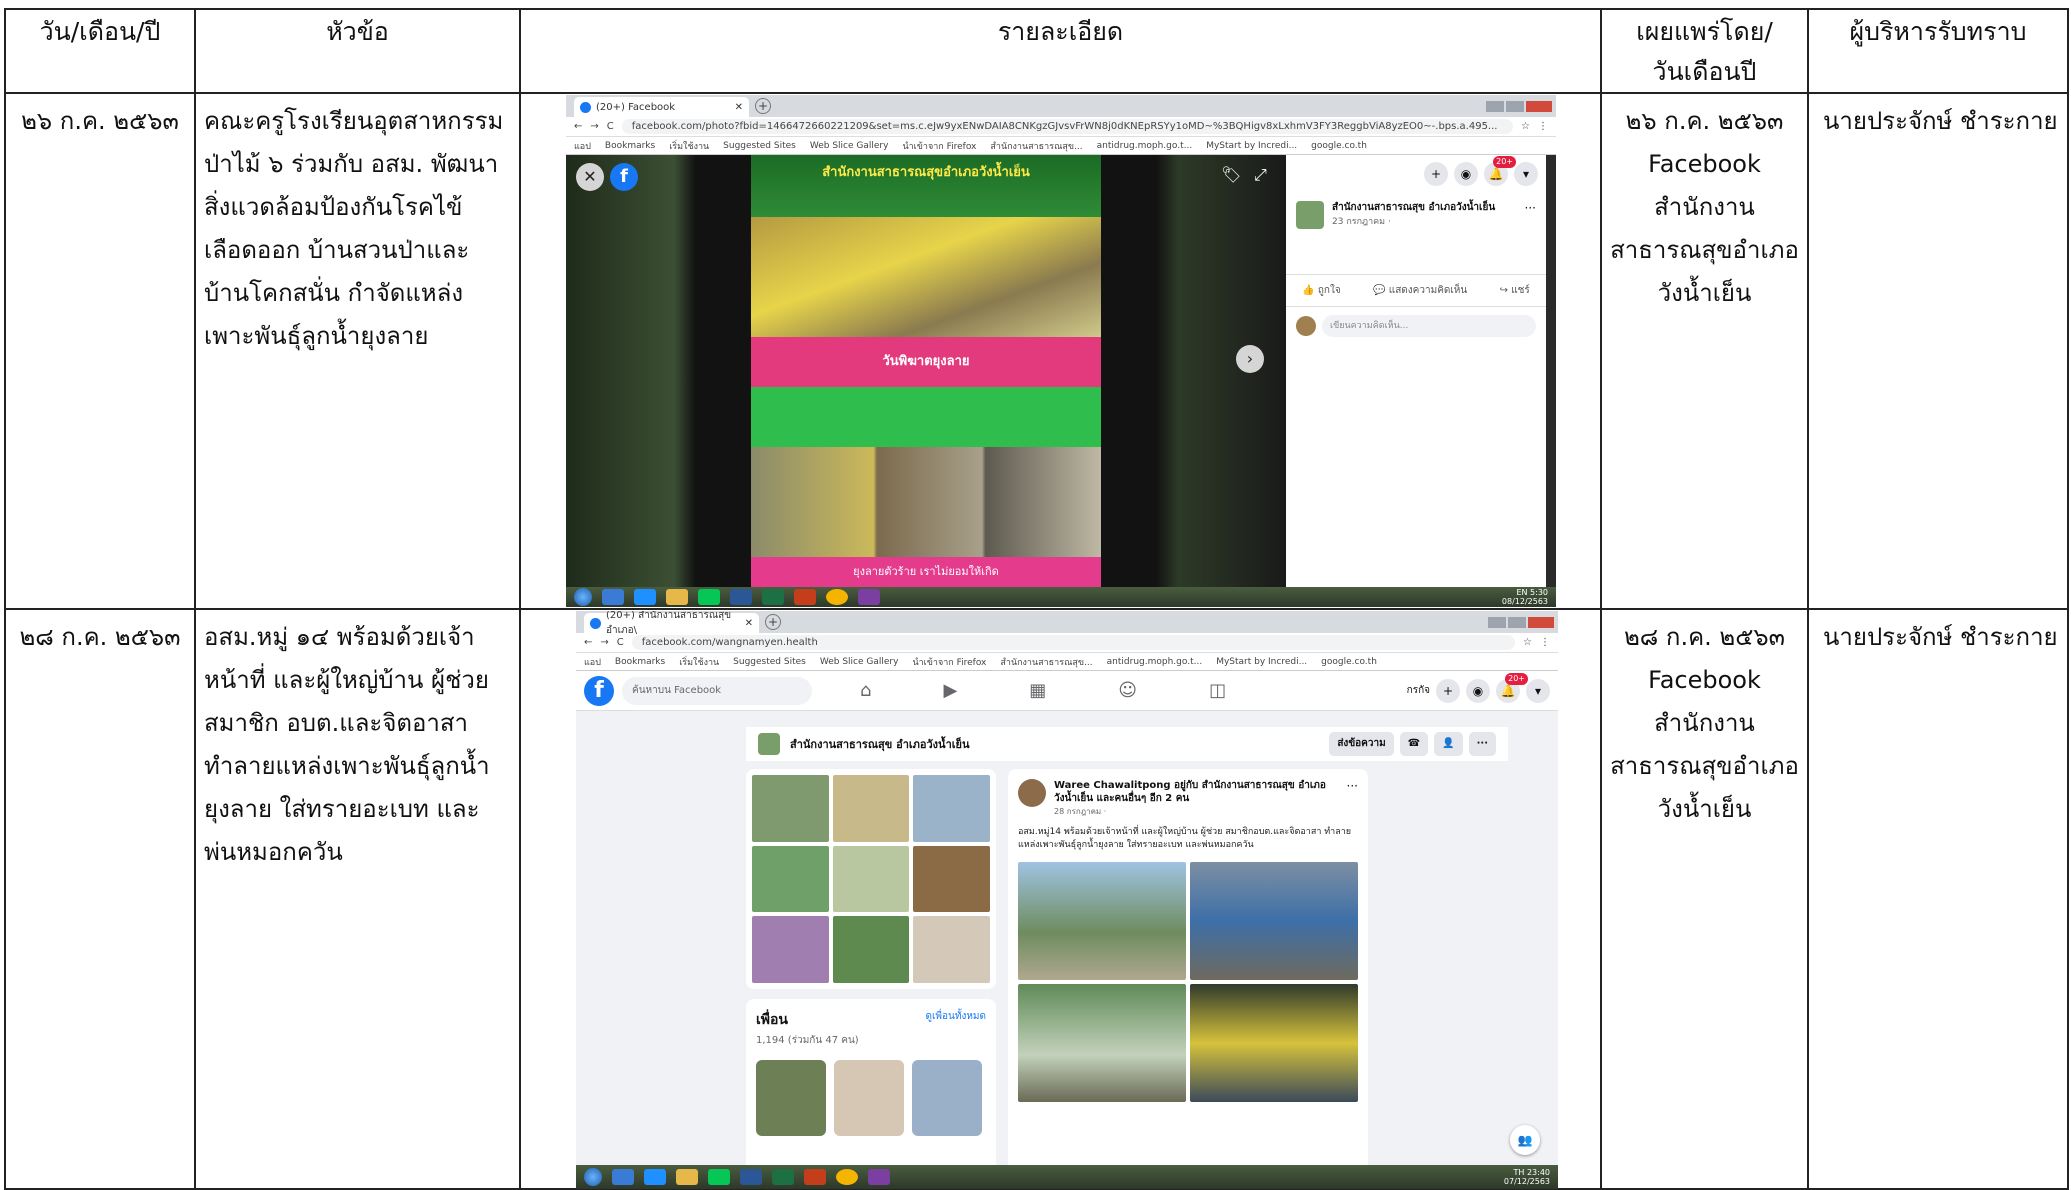  Describe the element at coordinates (1515, 290) in the screenshot. I see `share-button: ↪ แชร์` at that location.